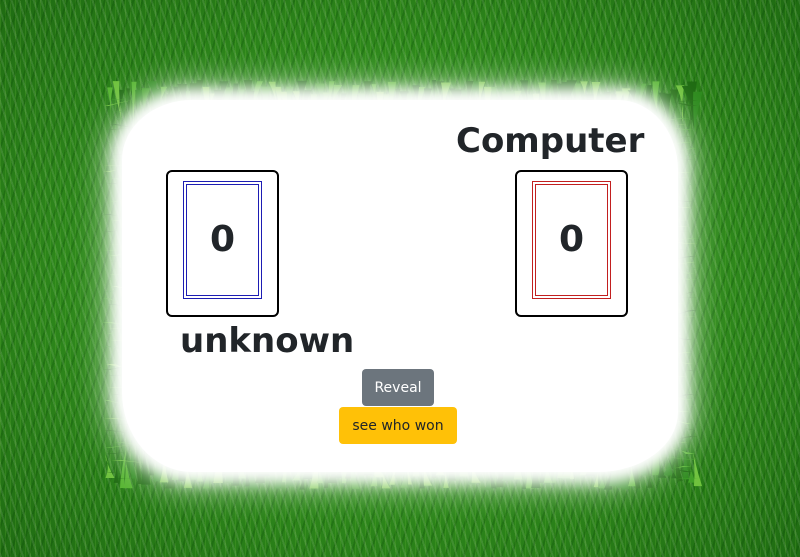  I want to click on reveal-button: Reveal, so click(398, 387).